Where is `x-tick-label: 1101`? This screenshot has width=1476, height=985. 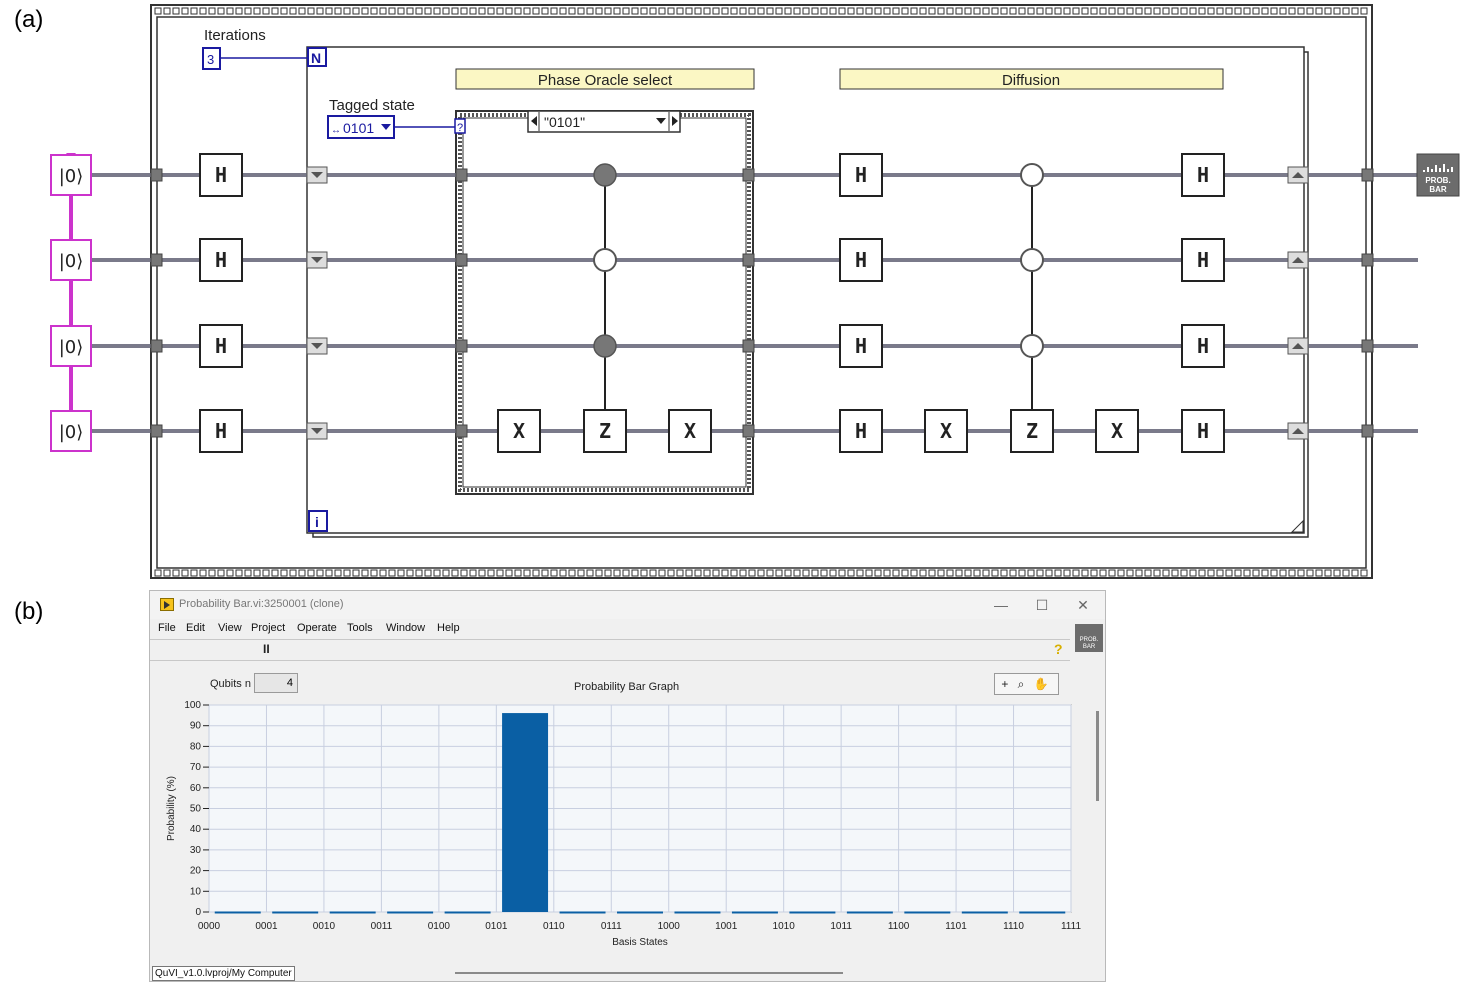 x-tick-label: 1101 is located at coordinates (956, 926).